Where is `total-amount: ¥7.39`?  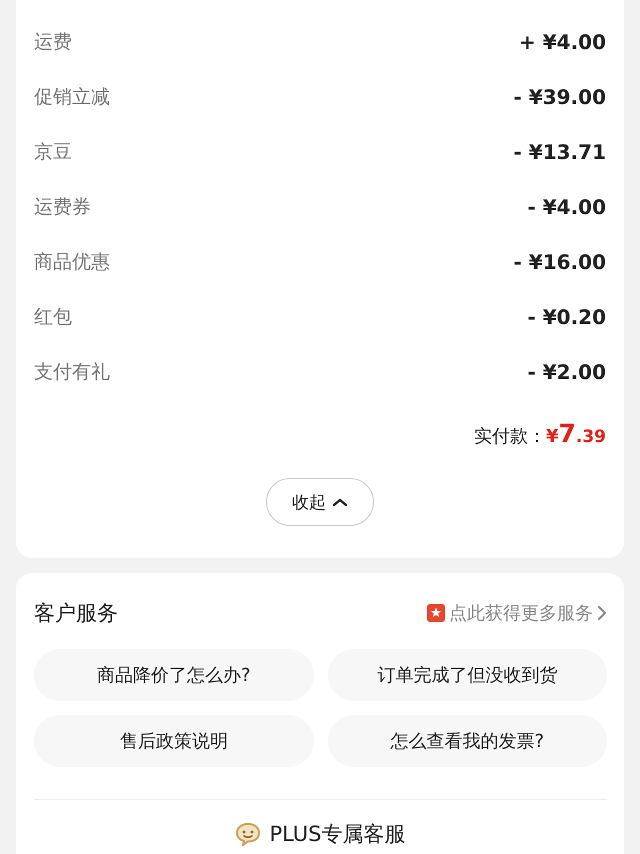
total-amount: ¥7.39 is located at coordinates (576, 433).